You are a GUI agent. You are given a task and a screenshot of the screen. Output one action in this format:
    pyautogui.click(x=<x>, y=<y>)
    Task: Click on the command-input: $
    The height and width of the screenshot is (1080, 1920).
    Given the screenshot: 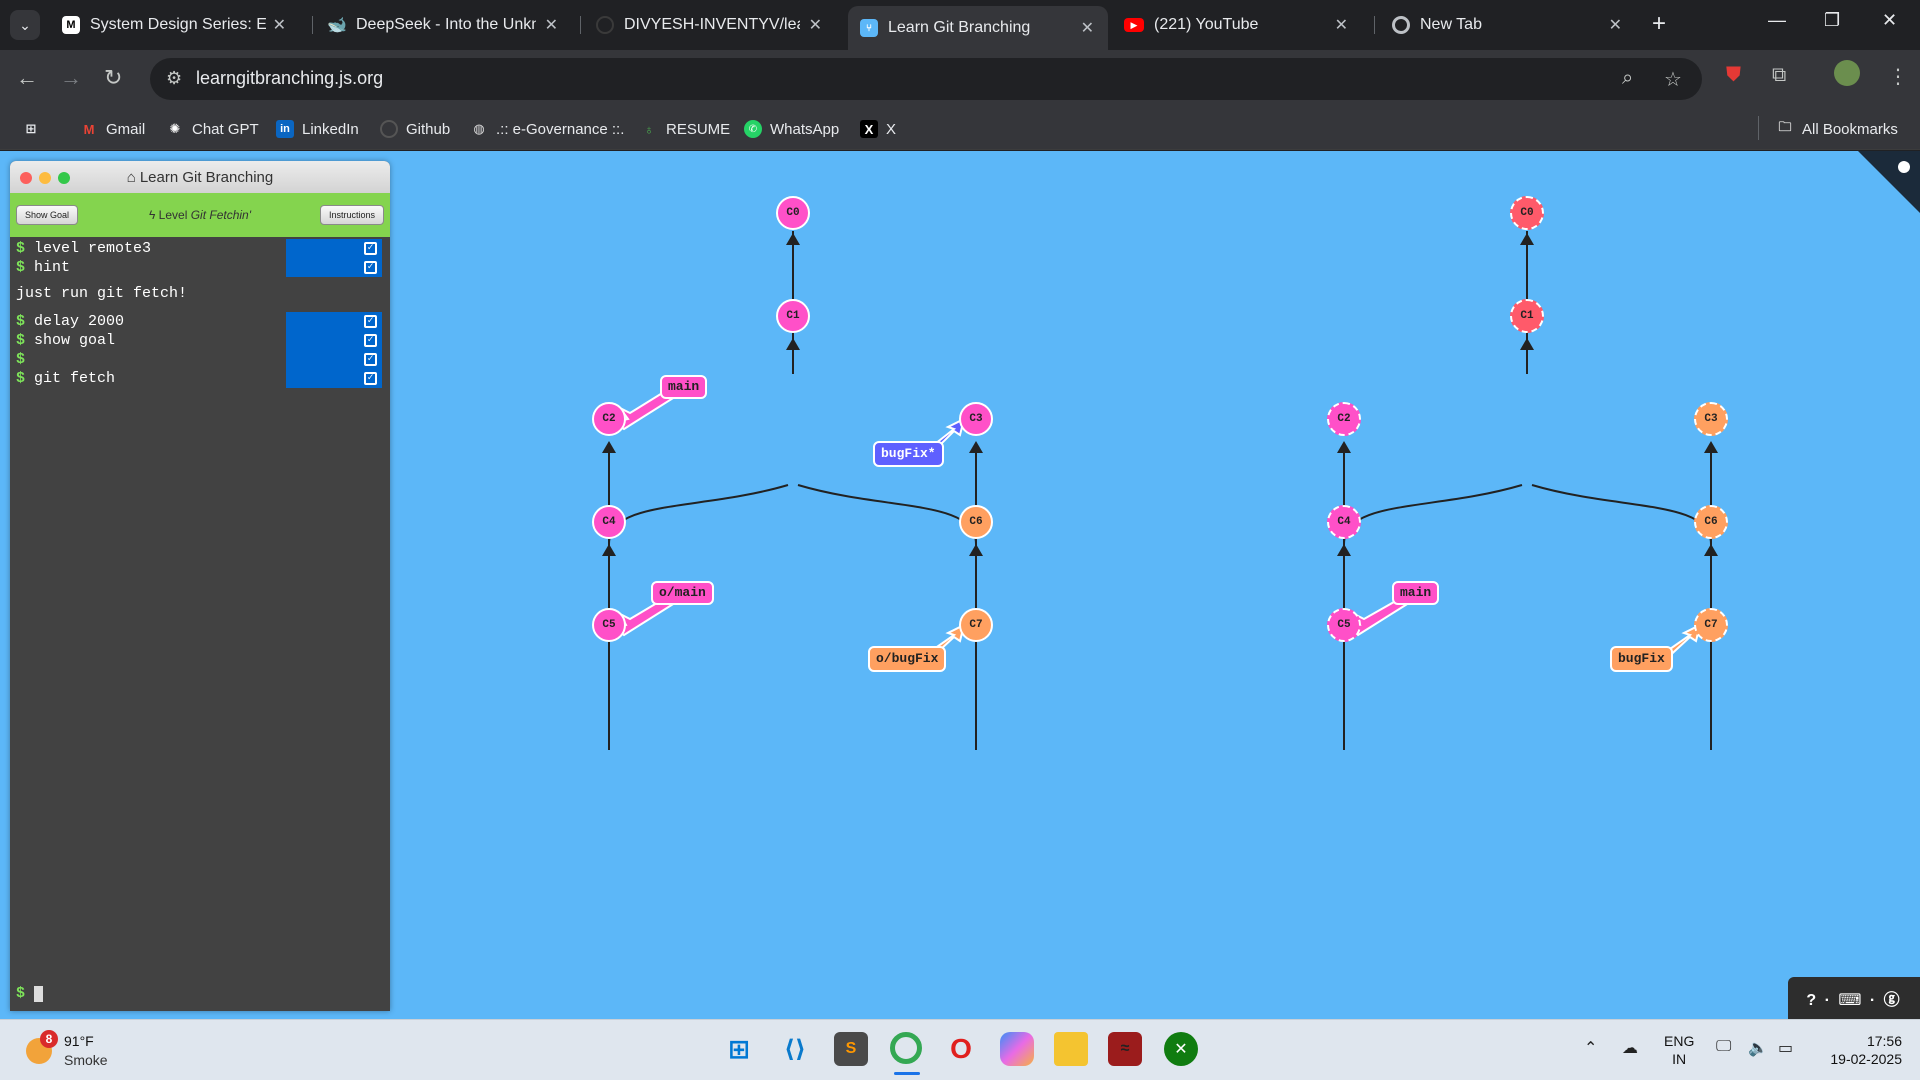 What is the action you would take?
    pyautogui.click(x=200, y=992)
    